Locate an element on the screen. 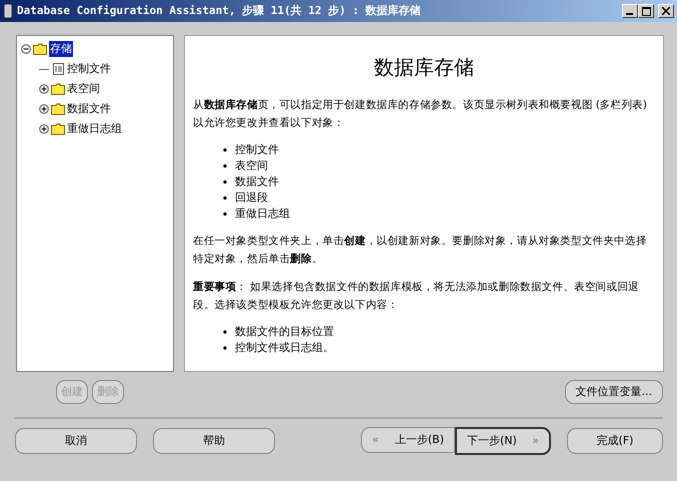 The height and width of the screenshot is (481, 677). next-arrow-icon: » is located at coordinates (535, 441).